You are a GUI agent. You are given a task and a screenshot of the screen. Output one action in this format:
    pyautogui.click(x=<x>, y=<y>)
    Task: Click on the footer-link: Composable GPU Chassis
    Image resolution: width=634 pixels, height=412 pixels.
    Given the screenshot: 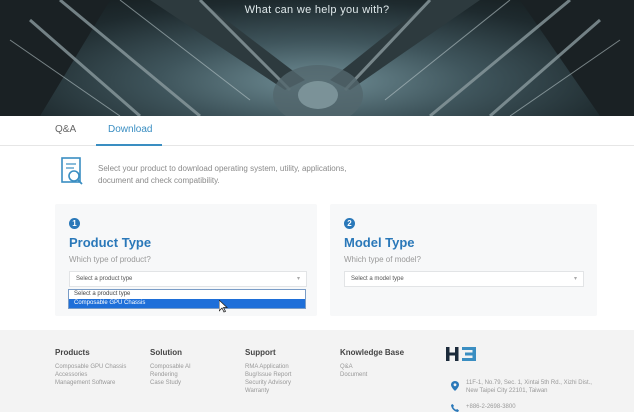 What is the action you would take?
    pyautogui.click(x=90, y=367)
    